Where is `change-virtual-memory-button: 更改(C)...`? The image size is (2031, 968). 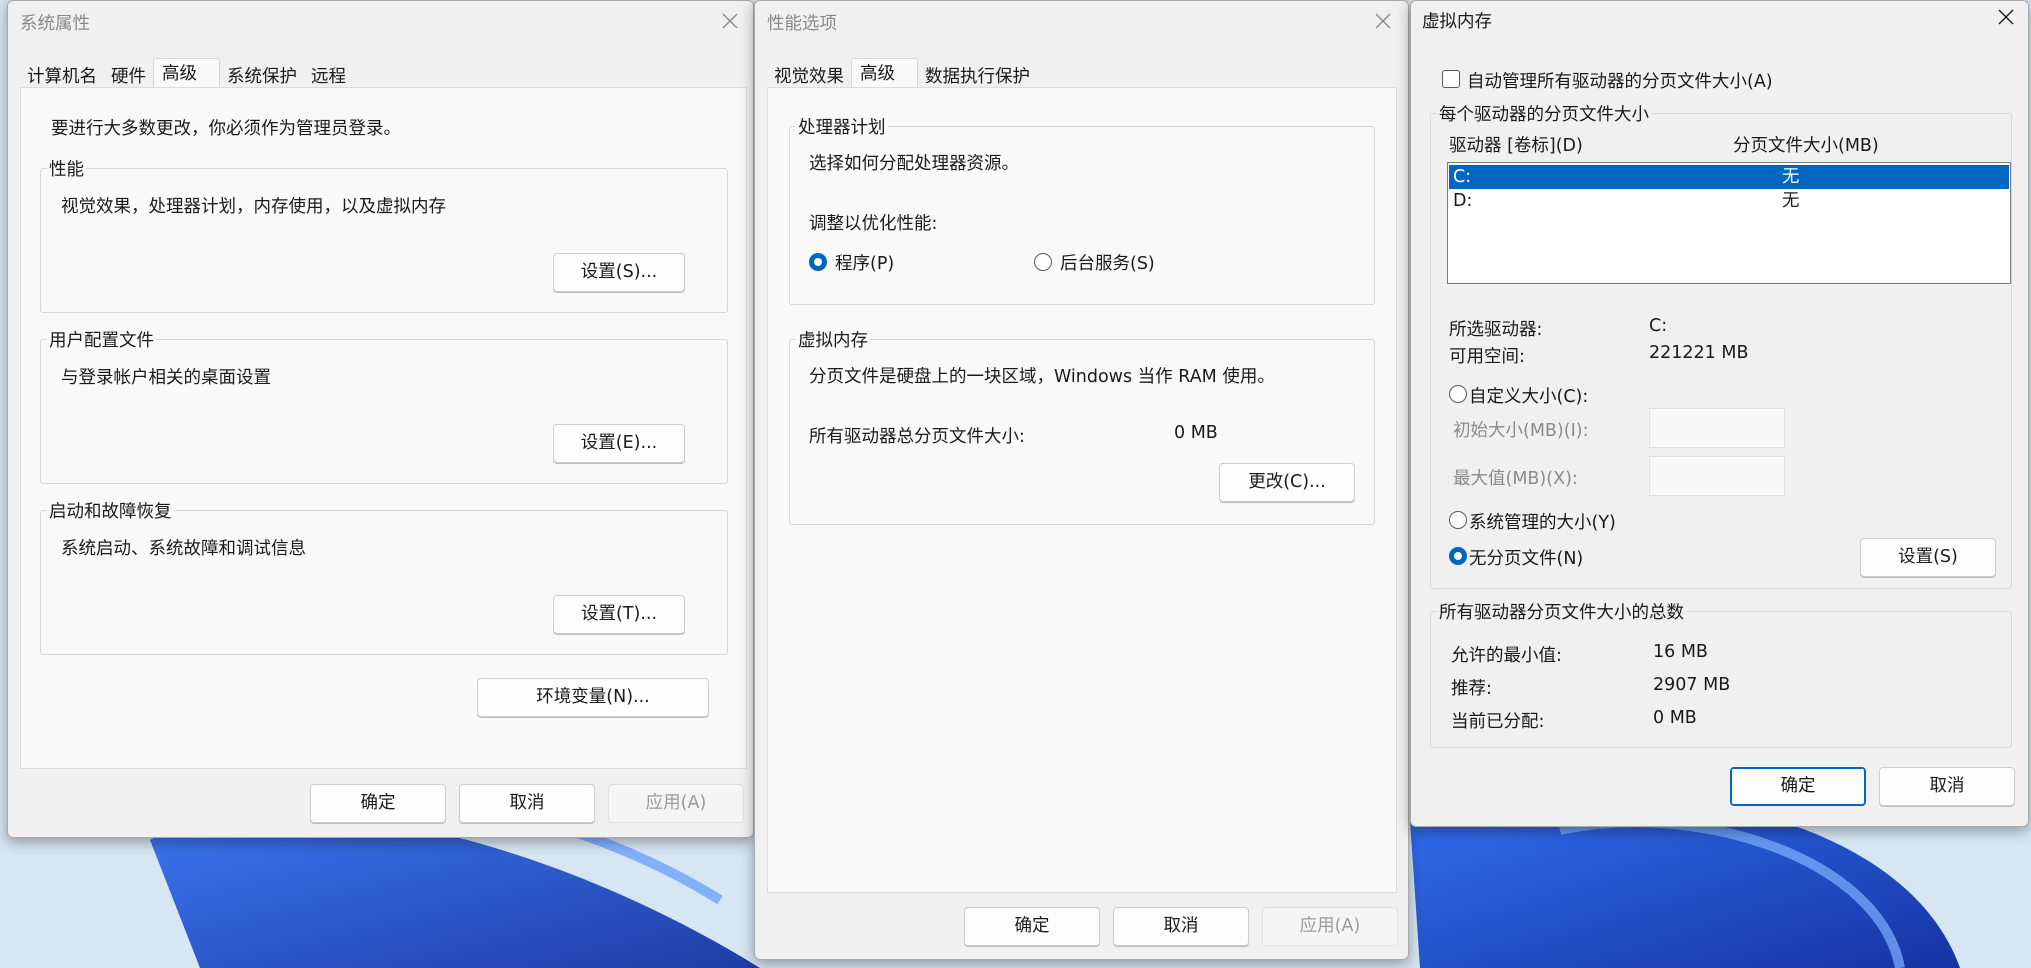 change-virtual-memory-button: 更改(C)... is located at coordinates (1287, 482).